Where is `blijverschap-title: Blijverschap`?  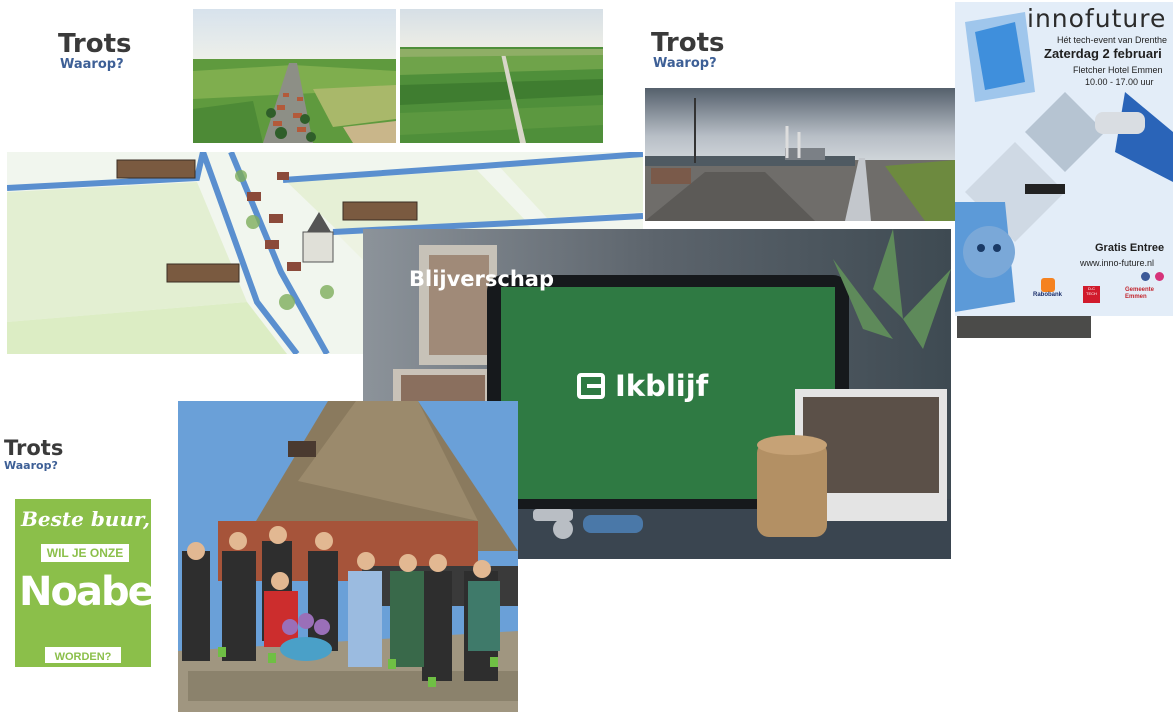
blijverschap-title: Blijverschap is located at coordinates (481, 279).